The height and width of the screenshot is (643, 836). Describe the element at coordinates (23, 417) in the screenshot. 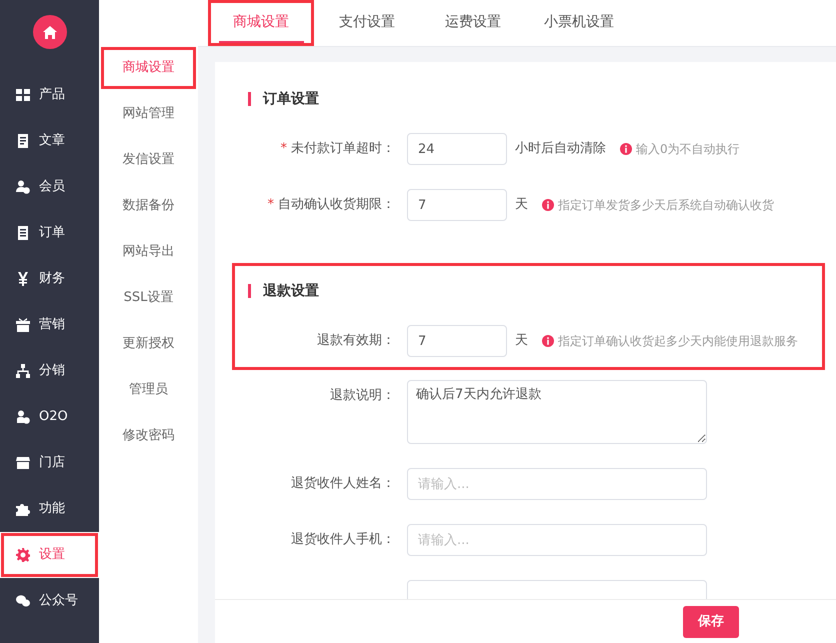

I see `user-pin-icon` at that location.